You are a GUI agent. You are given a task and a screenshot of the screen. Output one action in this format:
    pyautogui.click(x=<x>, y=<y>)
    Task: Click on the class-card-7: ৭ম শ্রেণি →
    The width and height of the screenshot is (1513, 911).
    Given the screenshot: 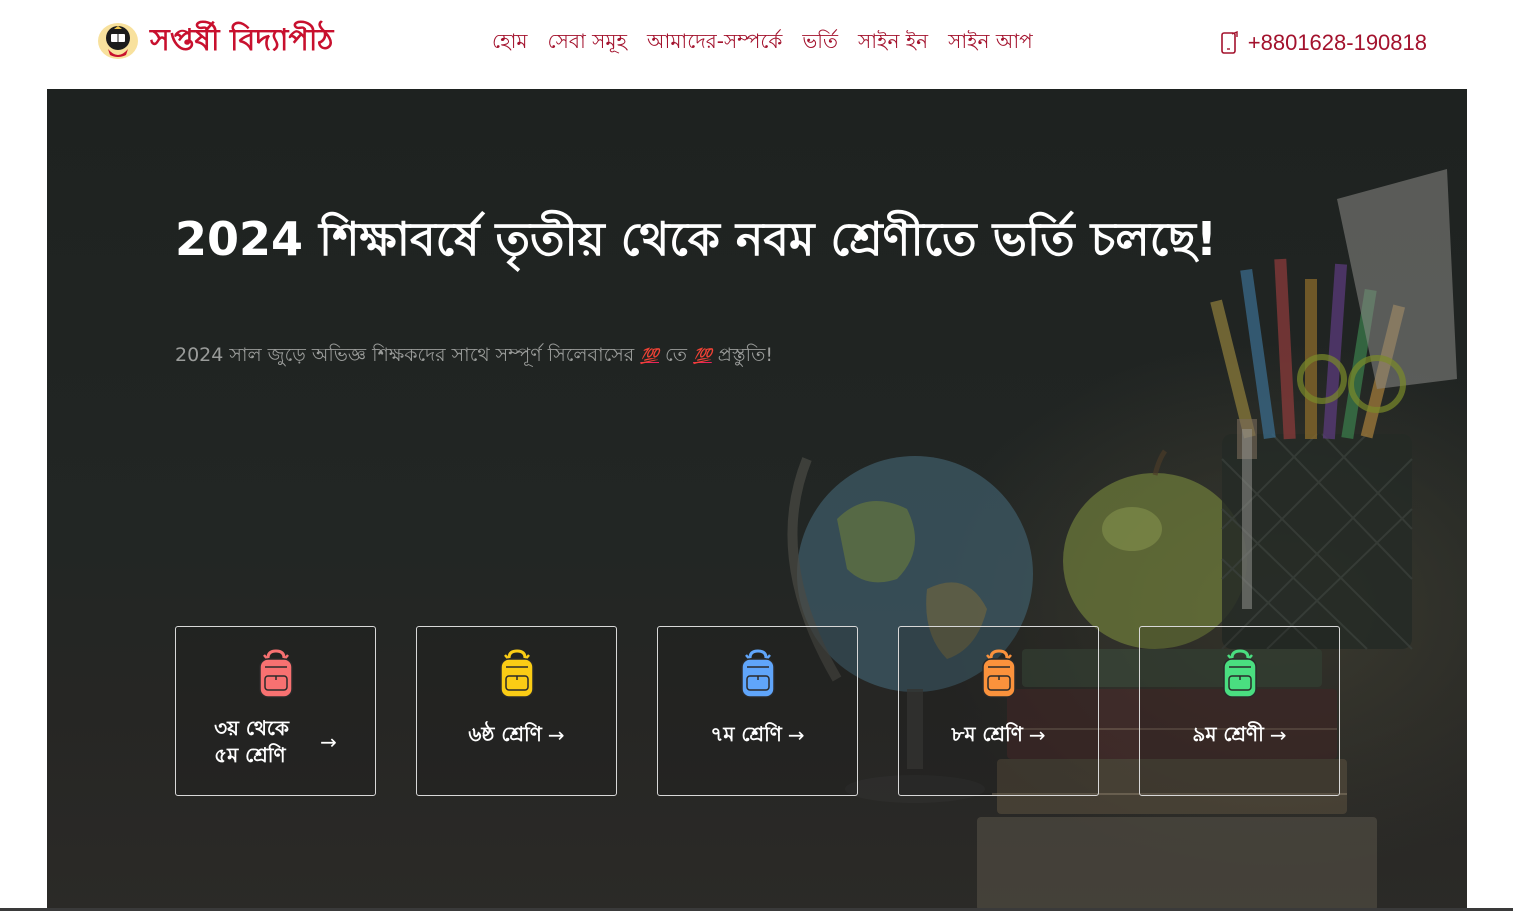 What is the action you would take?
    pyautogui.click(x=757, y=711)
    